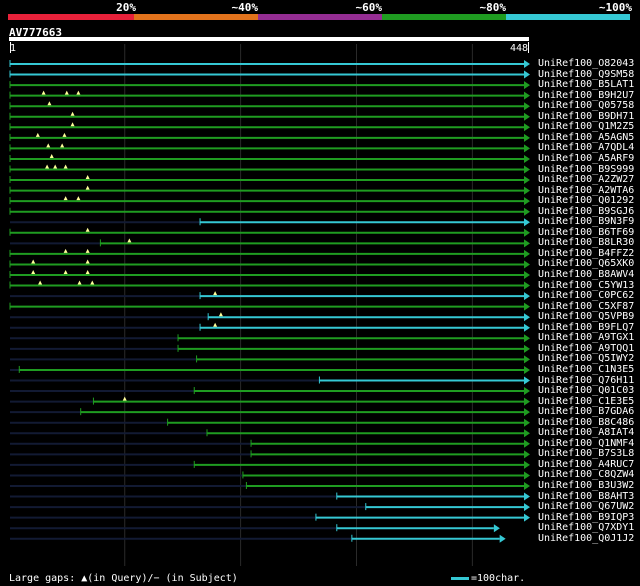 The image size is (640, 586). Describe the element at coordinates (586, 264) in the screenshot. I see `hit-name: UniRef100_Q65XK0` at that location.